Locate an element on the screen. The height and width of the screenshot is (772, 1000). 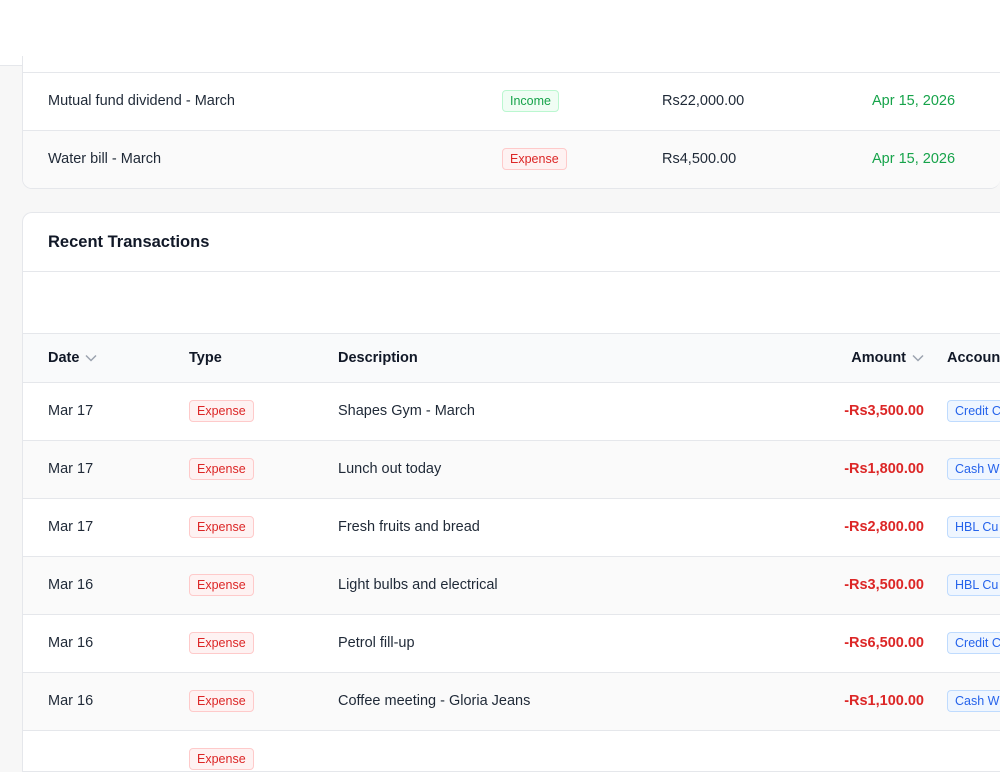
row-amount: -Rs1,800.00 is located at coordinates (884, 469).